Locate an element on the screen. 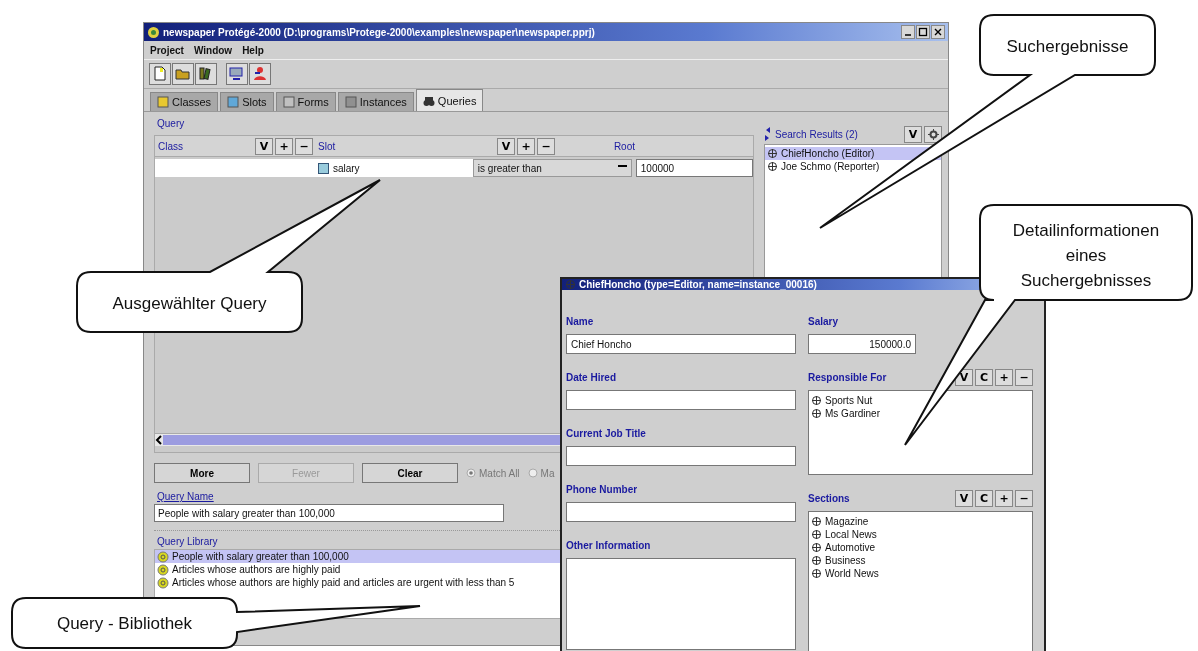 The height and width of the screenshot is (651, 1198). item-text: Articles whose authors are highly paid and articles are urgent with less than 5 is located at coordinates (343, 582).